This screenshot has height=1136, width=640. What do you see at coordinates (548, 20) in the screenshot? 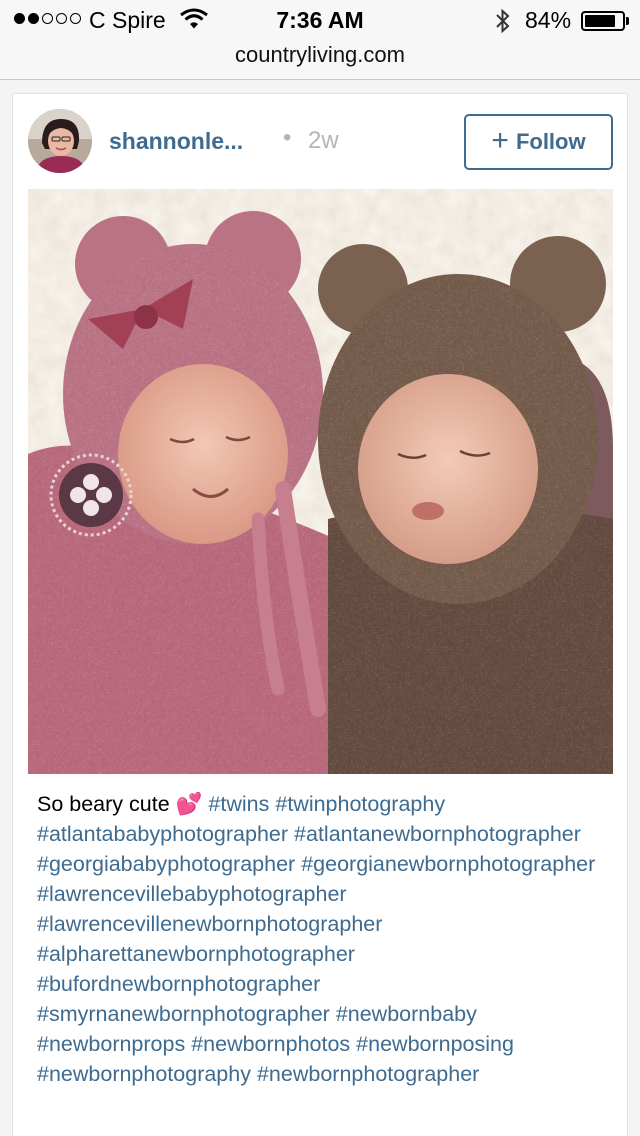
I see `battery-percent: 84%` at bounding box center [548, 20].